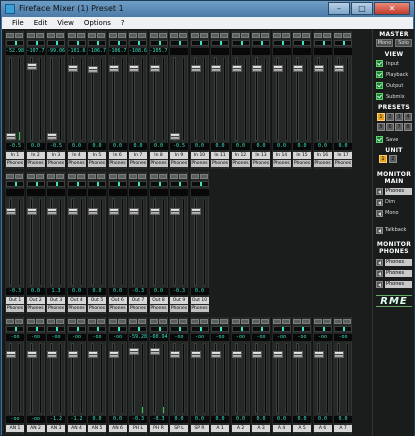 Image resolution: width=415 pixels, height=436 pixels. Describe the element at coordinates (199, 300) in the screenshot. I see `channel-name: Out 10` at that location.